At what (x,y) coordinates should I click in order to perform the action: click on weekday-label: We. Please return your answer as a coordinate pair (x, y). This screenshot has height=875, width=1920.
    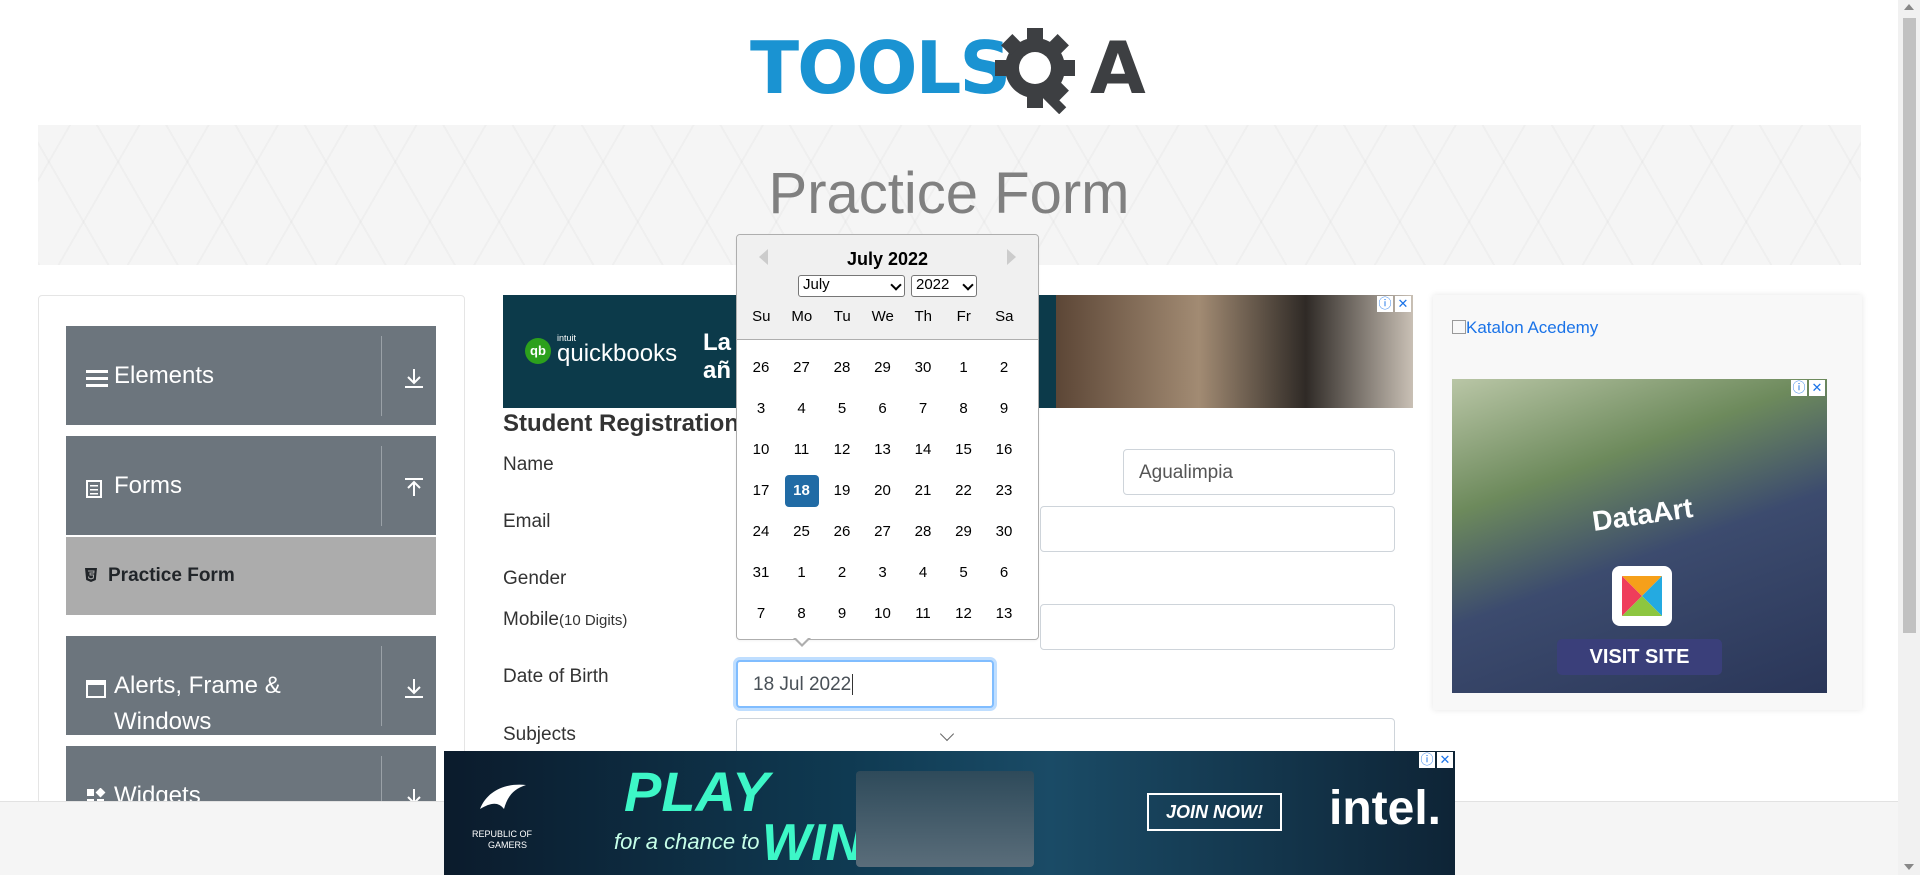
    Looking at the image, I should click on (882, 316).